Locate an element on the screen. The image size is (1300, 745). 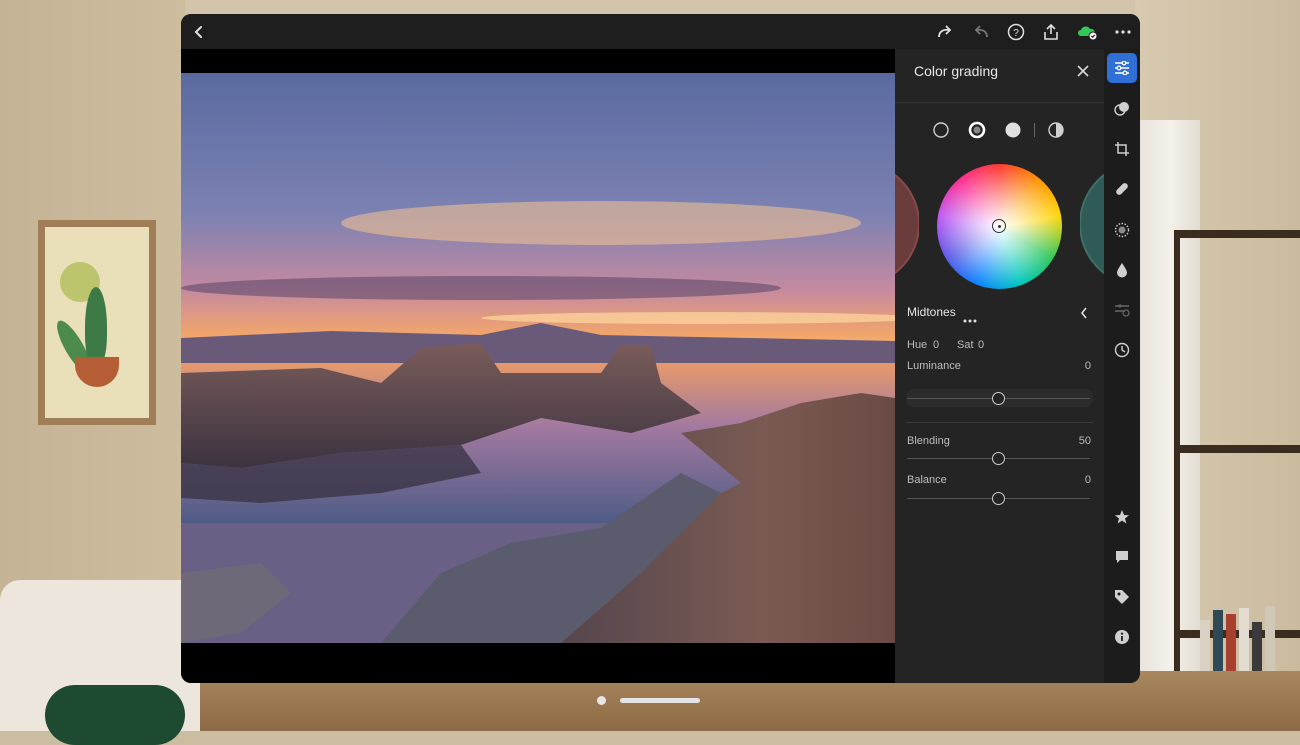
edit-sliders-icon is located at coordinates (1122, 68).